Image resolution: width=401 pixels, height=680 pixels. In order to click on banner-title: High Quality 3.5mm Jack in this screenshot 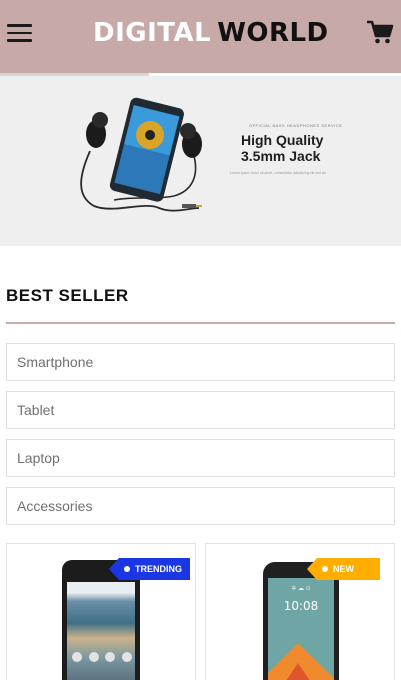, I will do `click(282, 148)`.